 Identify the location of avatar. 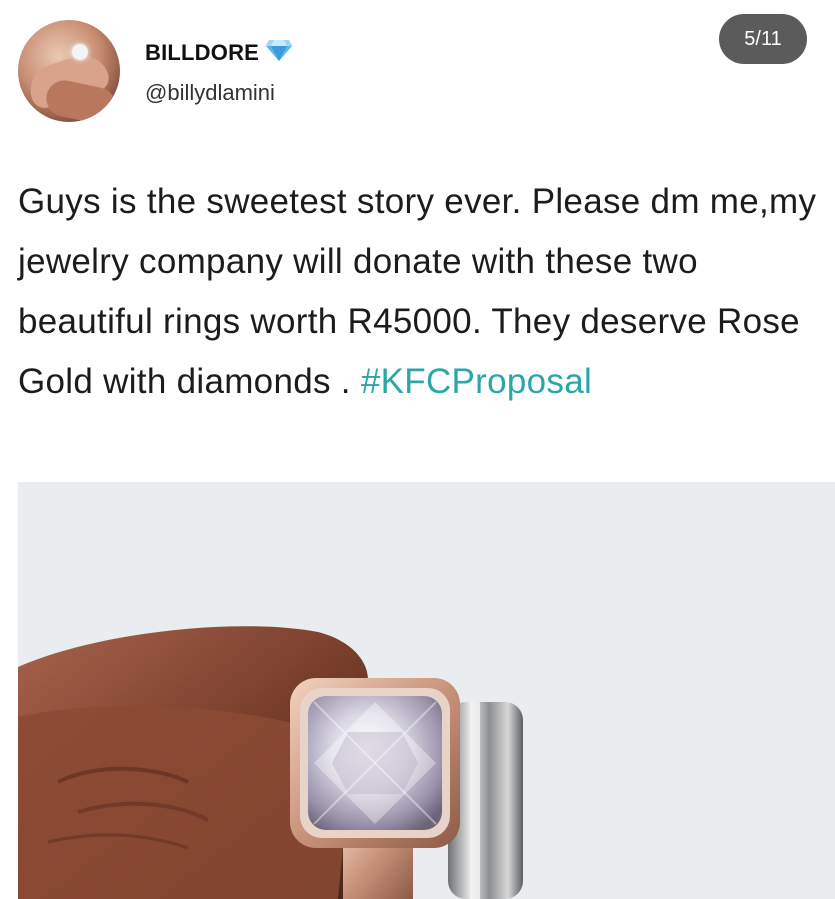
(69, 71).